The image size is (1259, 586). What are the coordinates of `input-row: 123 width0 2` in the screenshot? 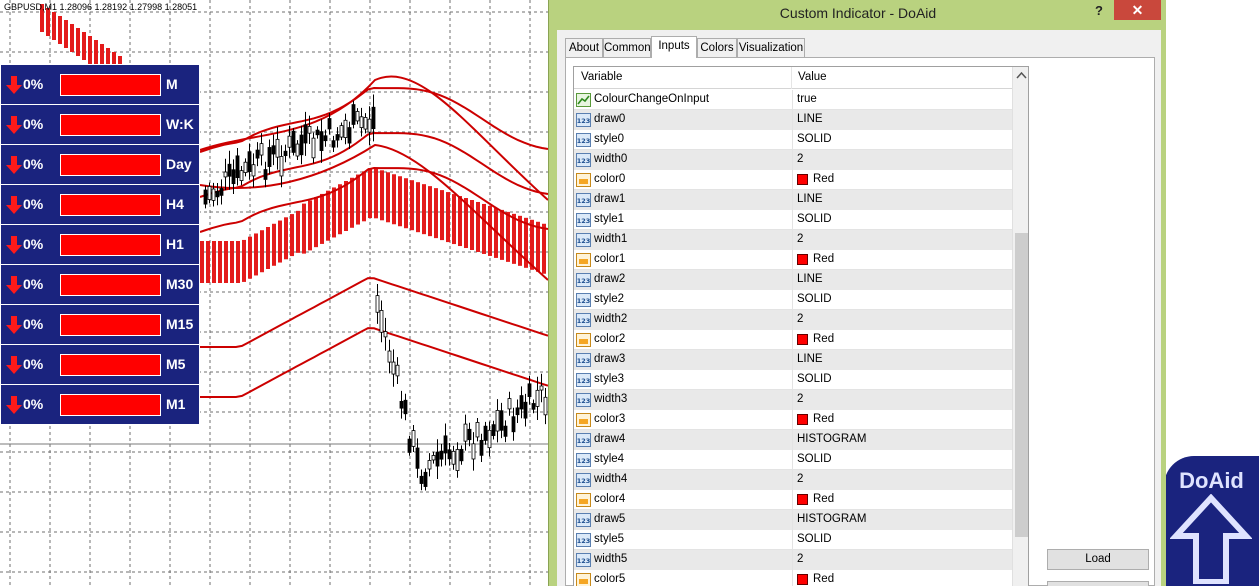 It's located at (793, 160).